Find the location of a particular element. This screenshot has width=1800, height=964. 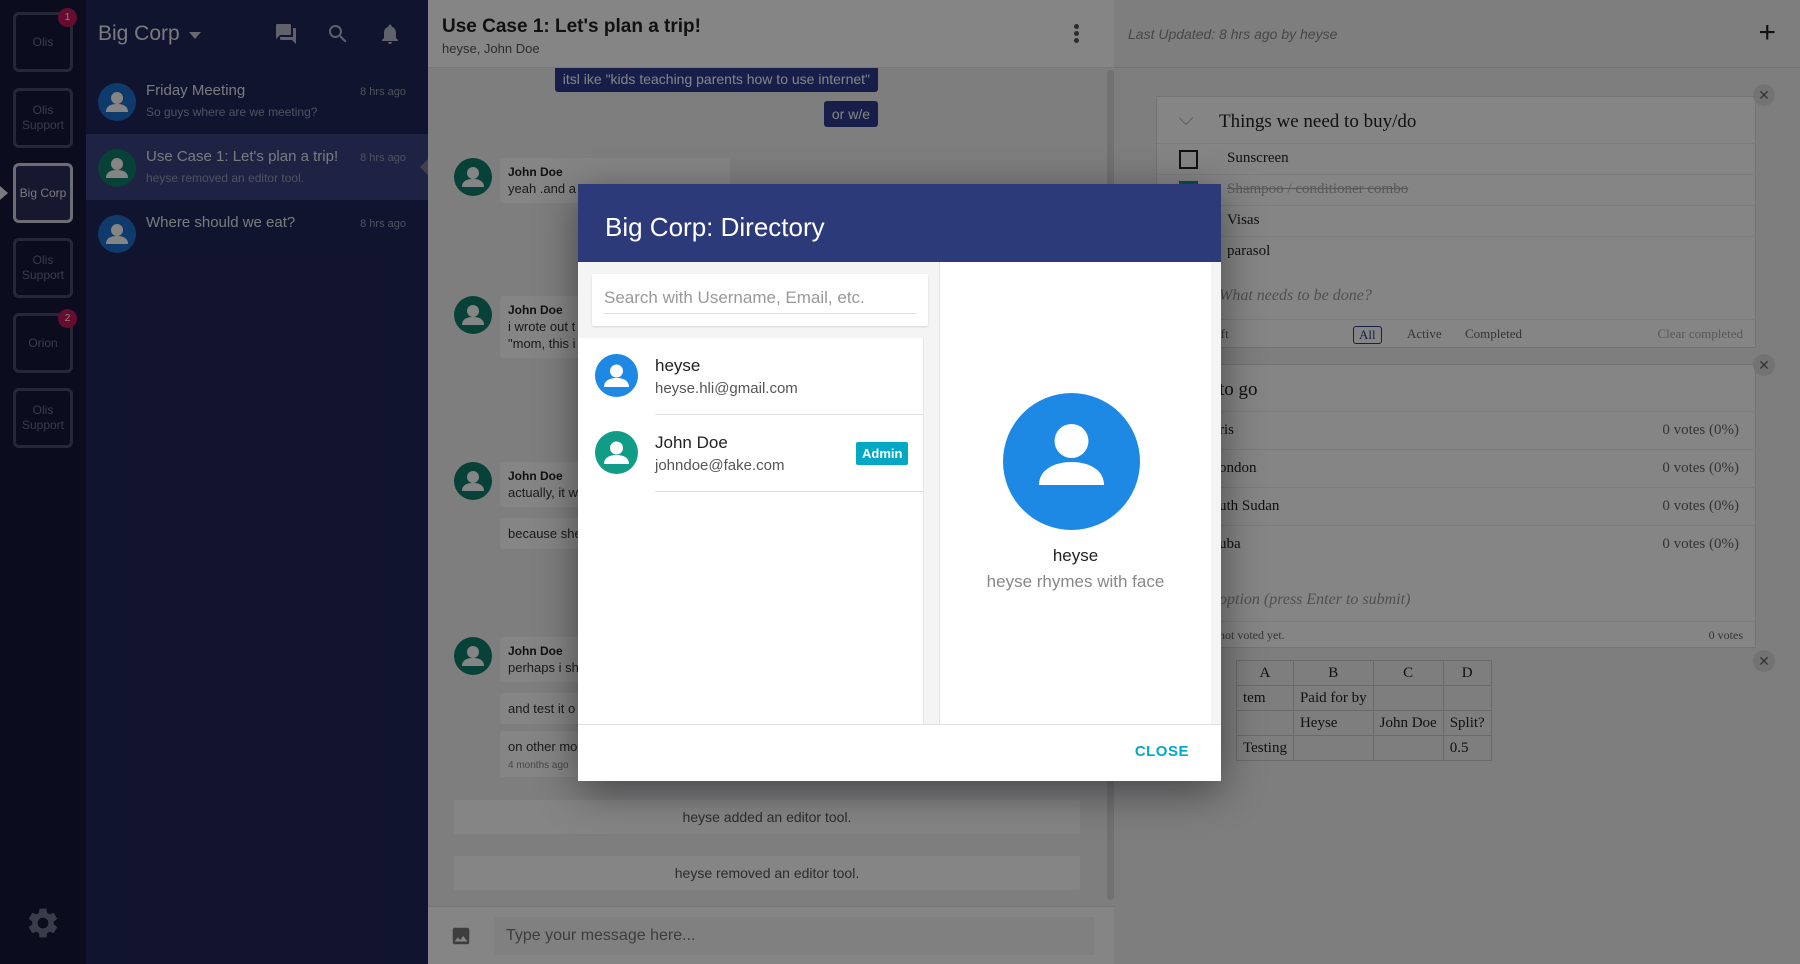

user-item-john-doe: John Doe johndoe@fake.com Admin is located at coordinates (751, 453).